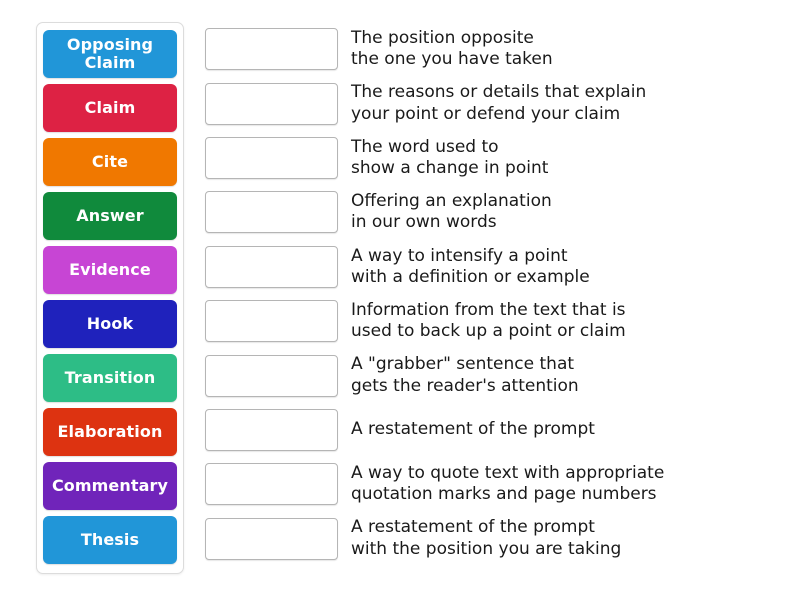 The height and width of the screenshot is (600, 800). Describe the element at coordinates (473, 429) in the screenshot. I see `definition-text: A restatement of the prompt` at that location.